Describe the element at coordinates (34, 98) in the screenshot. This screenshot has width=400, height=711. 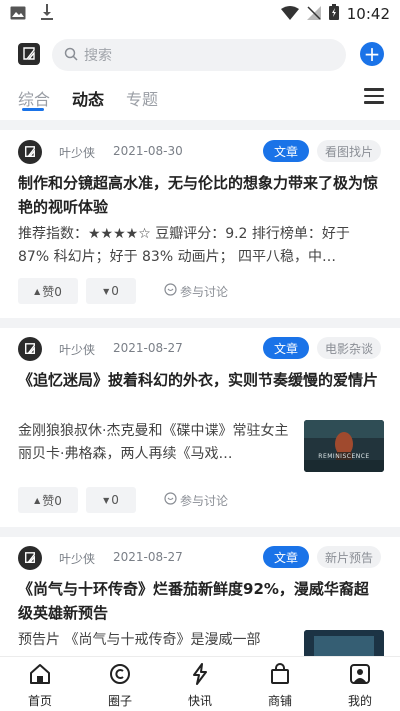
I see `tab-comprehensive: 综合` at that location.